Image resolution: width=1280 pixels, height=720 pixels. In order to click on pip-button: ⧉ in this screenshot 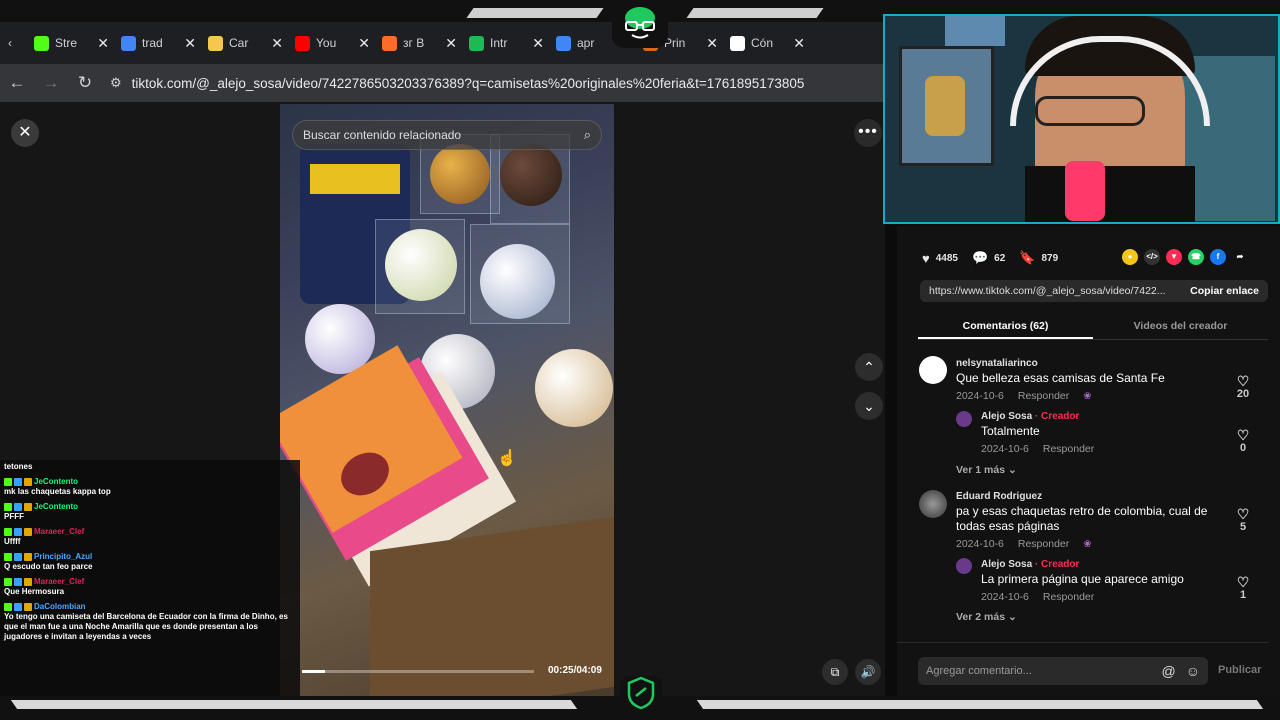, I will do `click(835, 672)`.